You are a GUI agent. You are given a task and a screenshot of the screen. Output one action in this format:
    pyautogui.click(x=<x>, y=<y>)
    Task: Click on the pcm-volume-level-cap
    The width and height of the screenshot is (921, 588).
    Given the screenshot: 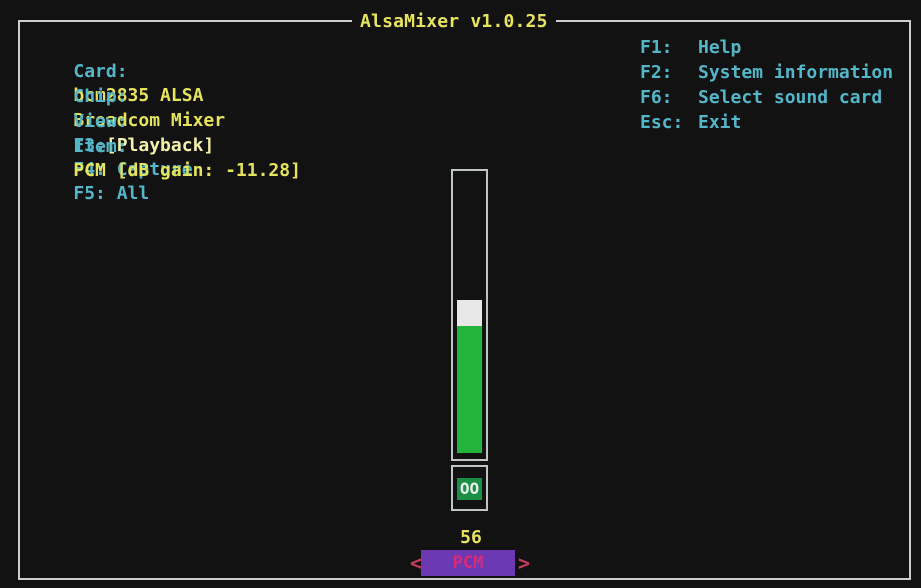 What is the action you would take?
    pyautogui.click(x=469, y=313)
    